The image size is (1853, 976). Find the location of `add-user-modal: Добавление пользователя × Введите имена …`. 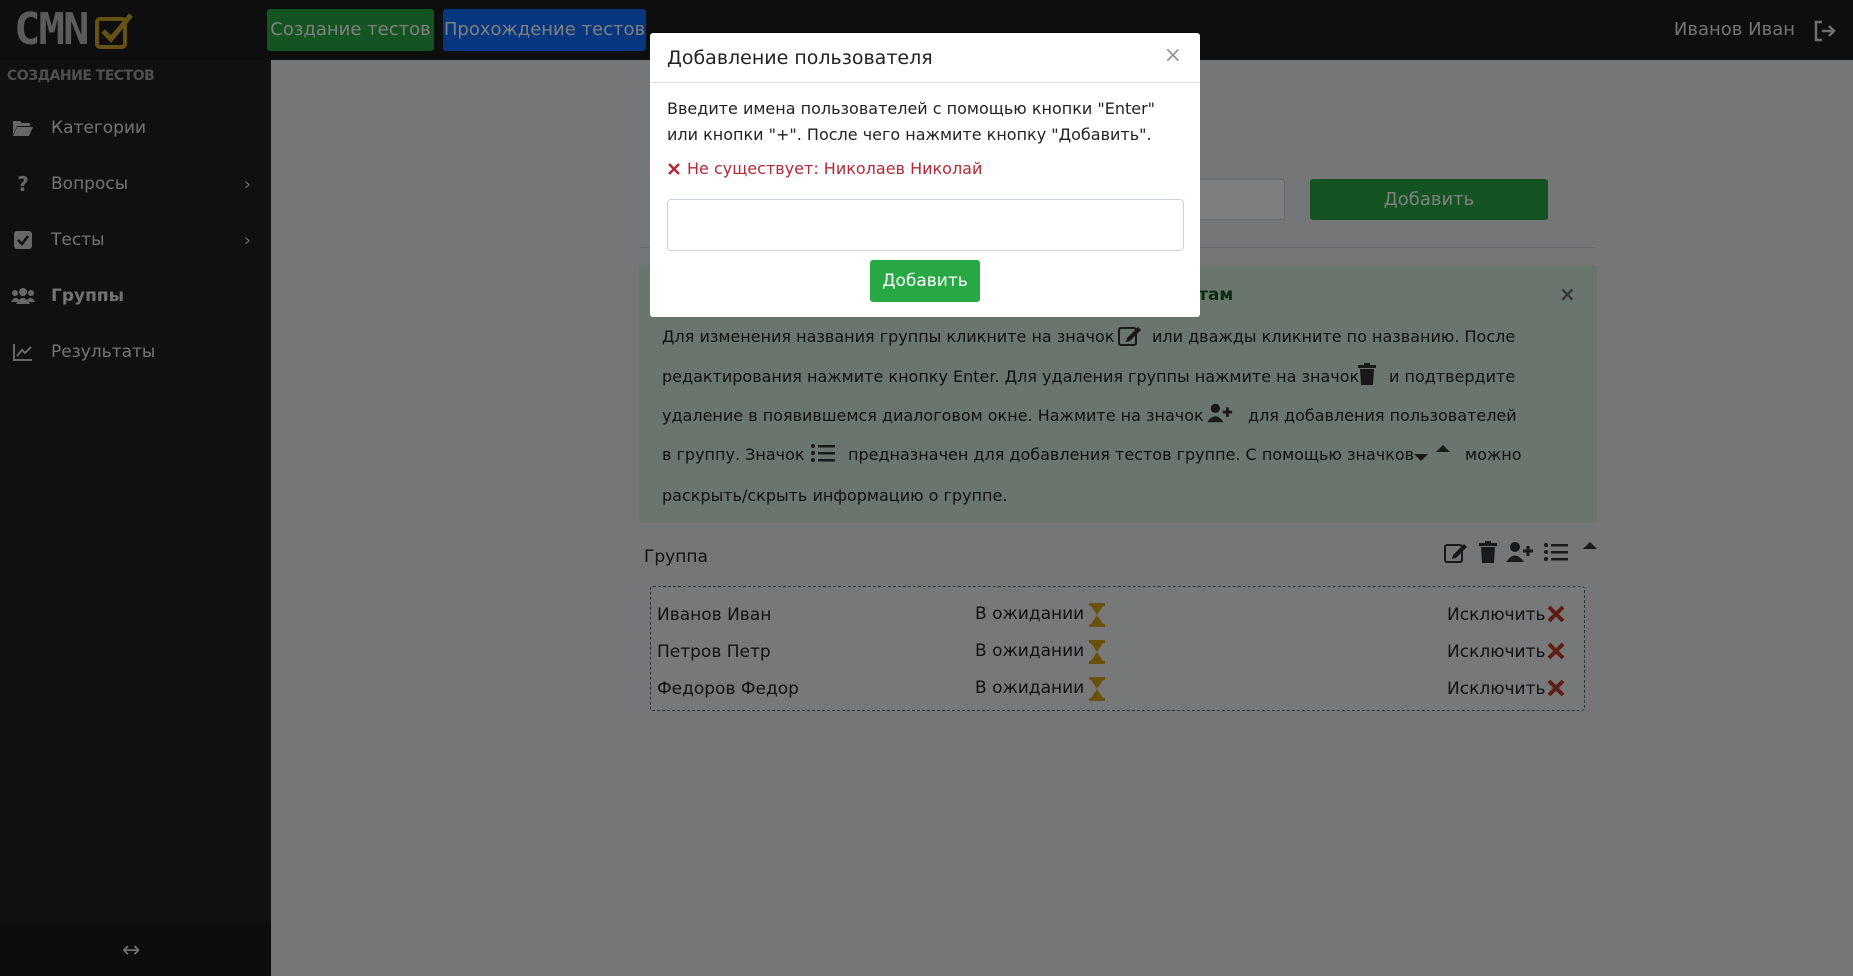

add-user-modal: Добавление пользователя × Введите имена … is located at coordinates (925, 175).